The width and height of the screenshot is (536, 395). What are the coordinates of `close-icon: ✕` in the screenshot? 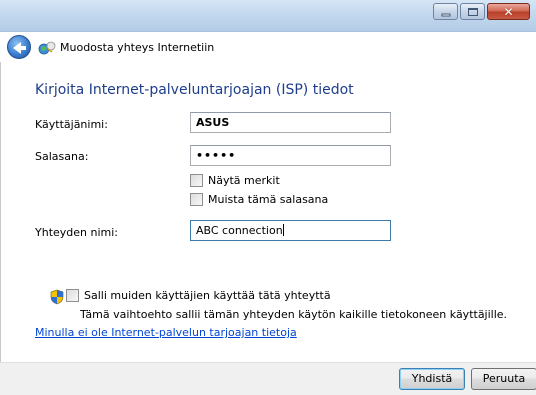 It's located at (508, 11).